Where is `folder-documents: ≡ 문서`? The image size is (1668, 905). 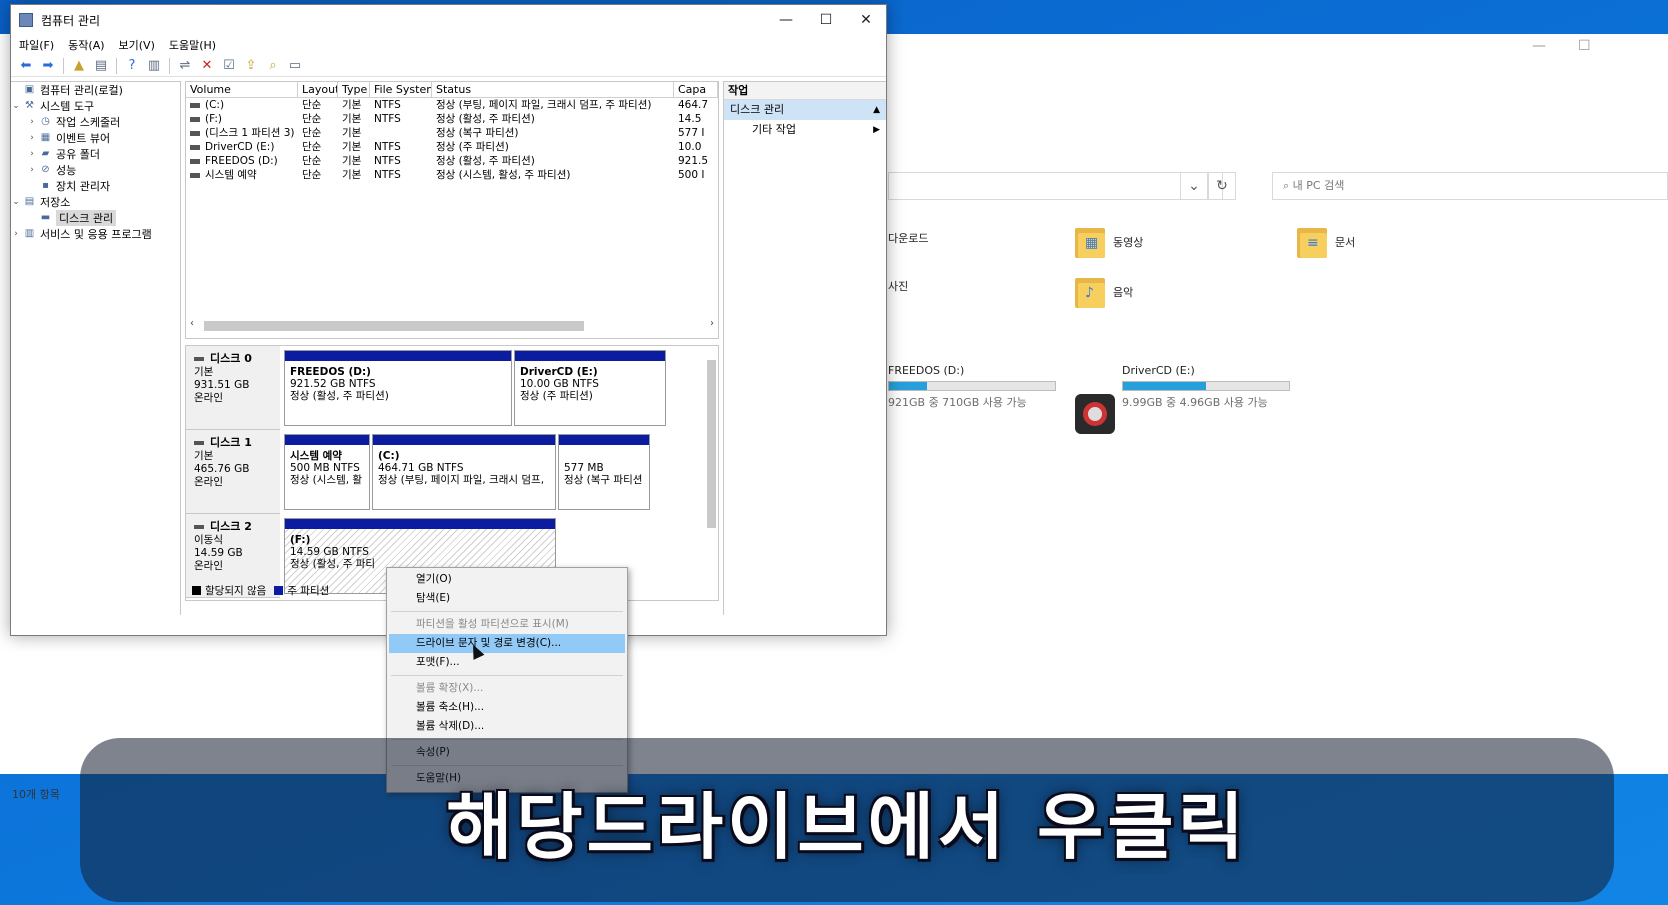
folder-documents: ≡ 문서 is located at coordinates (1326, 242).